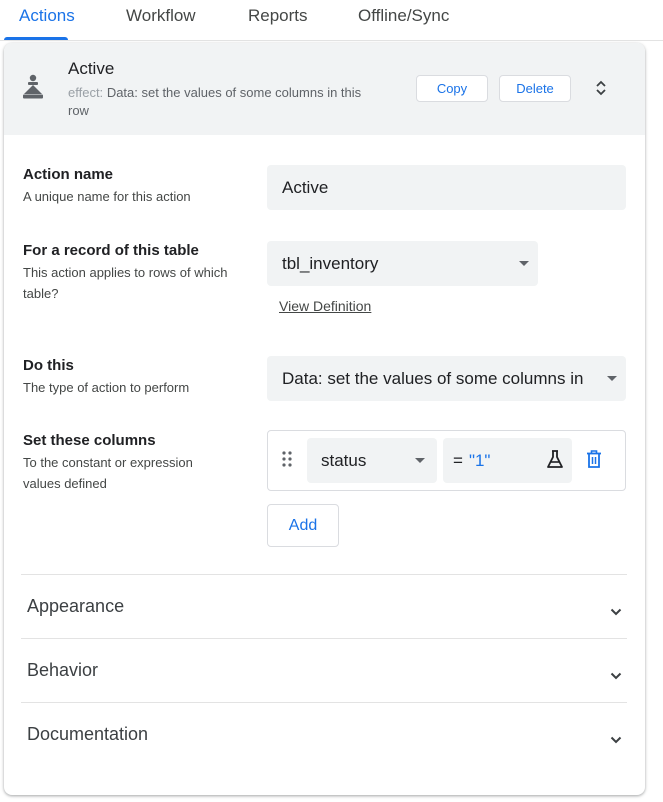 This screenshot has height=802, width=663. What do you see at coordinates (452, 88) in the screenshot?
I see `copy-button: Copy` at bounding box center [452, 88].